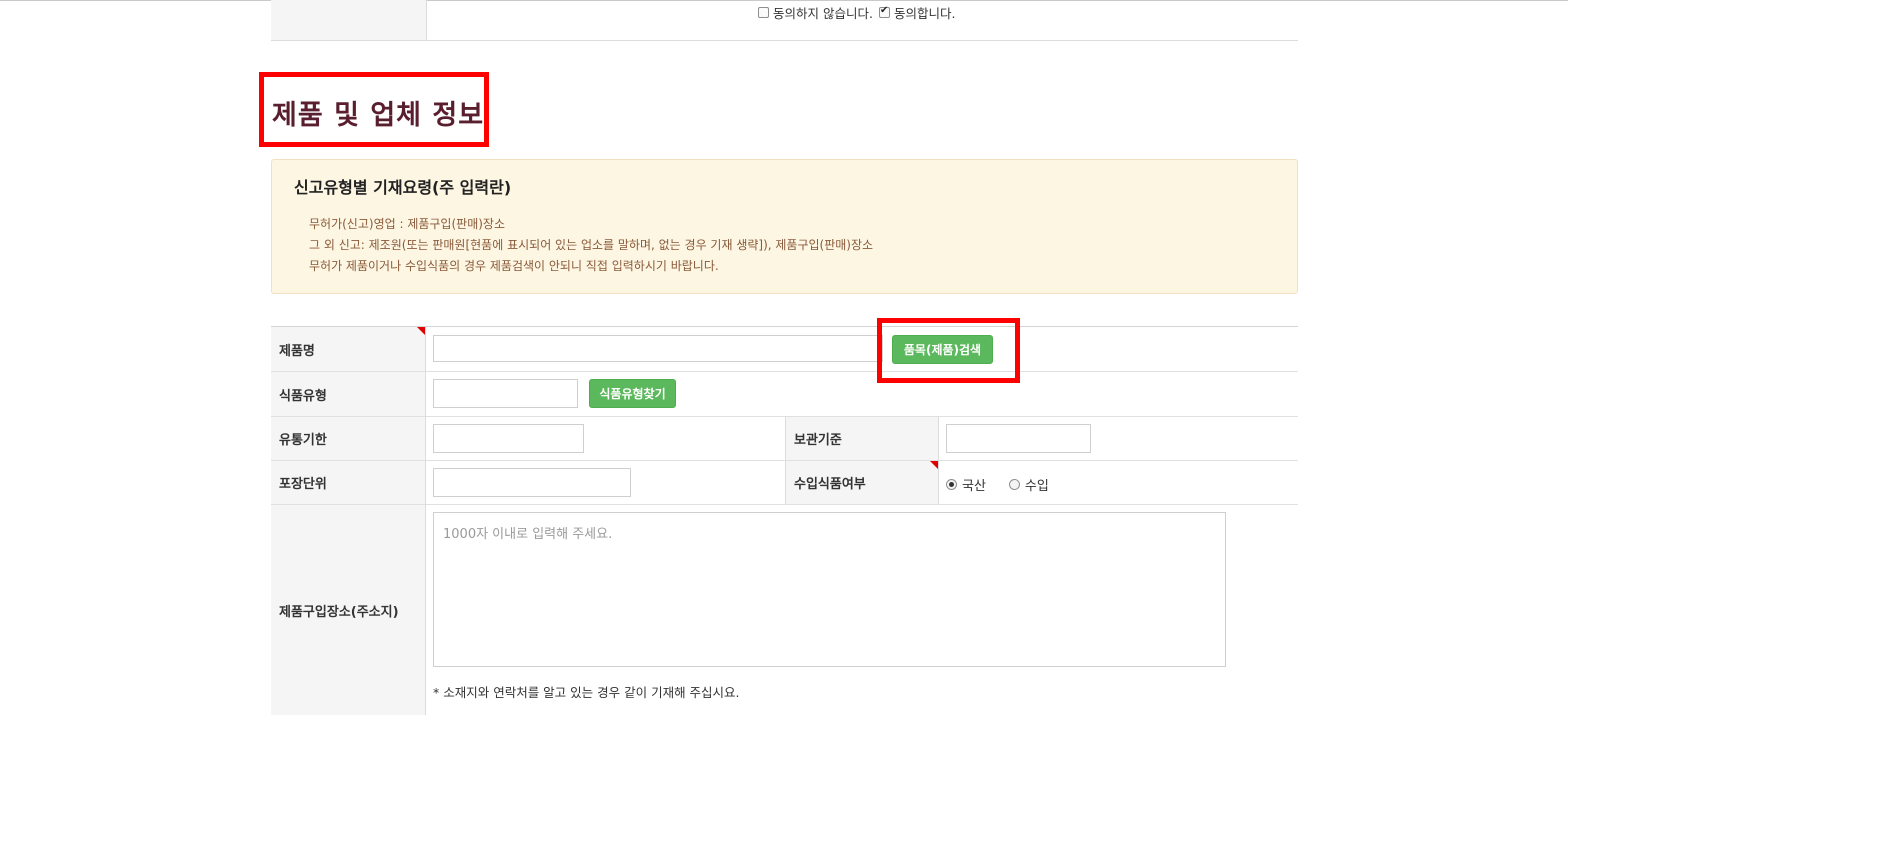  What do you see at coordinates (1018, 438) in the screenshot?
I see `storage-input` at bounding box center [1018, 438].